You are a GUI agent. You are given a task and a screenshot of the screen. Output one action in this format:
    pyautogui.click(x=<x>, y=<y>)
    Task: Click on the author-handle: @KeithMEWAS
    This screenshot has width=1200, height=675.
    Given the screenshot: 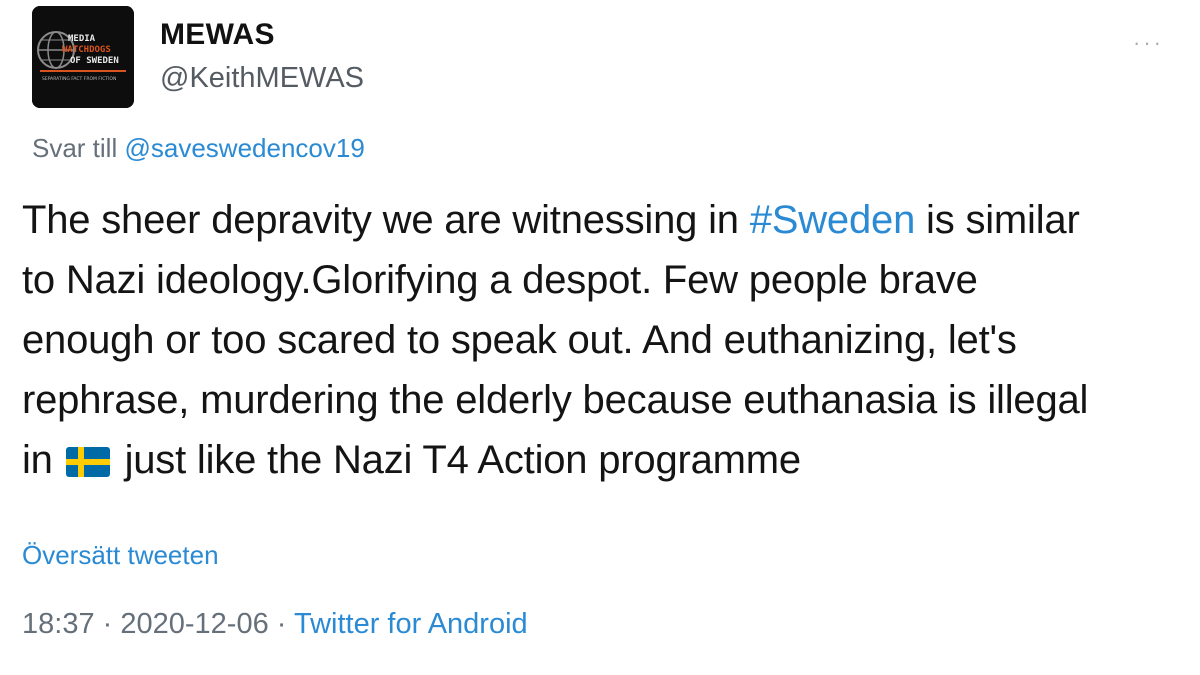 What is the action you would take?
    pyautogui.click(x=262, y=78)
    